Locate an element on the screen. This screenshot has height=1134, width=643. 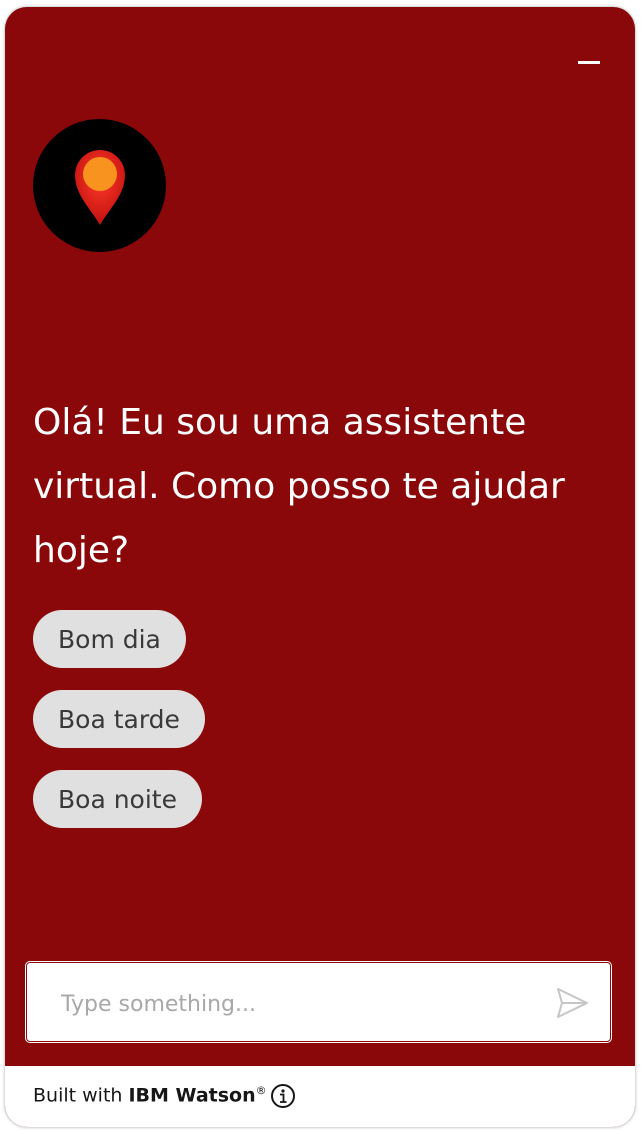
message-input-container is located at coordinates (318, 1002).